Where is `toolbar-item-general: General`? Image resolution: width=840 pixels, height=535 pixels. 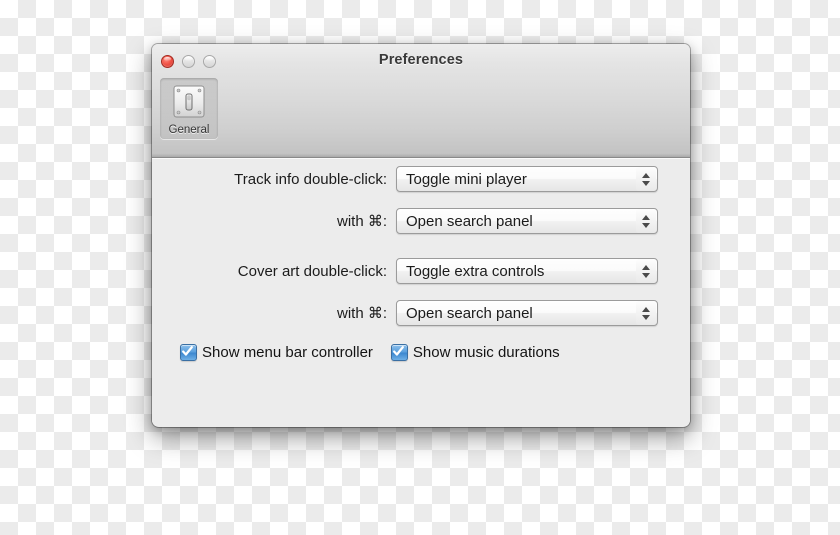 toolbar-item-general: General is located at coordinates (189, 108).